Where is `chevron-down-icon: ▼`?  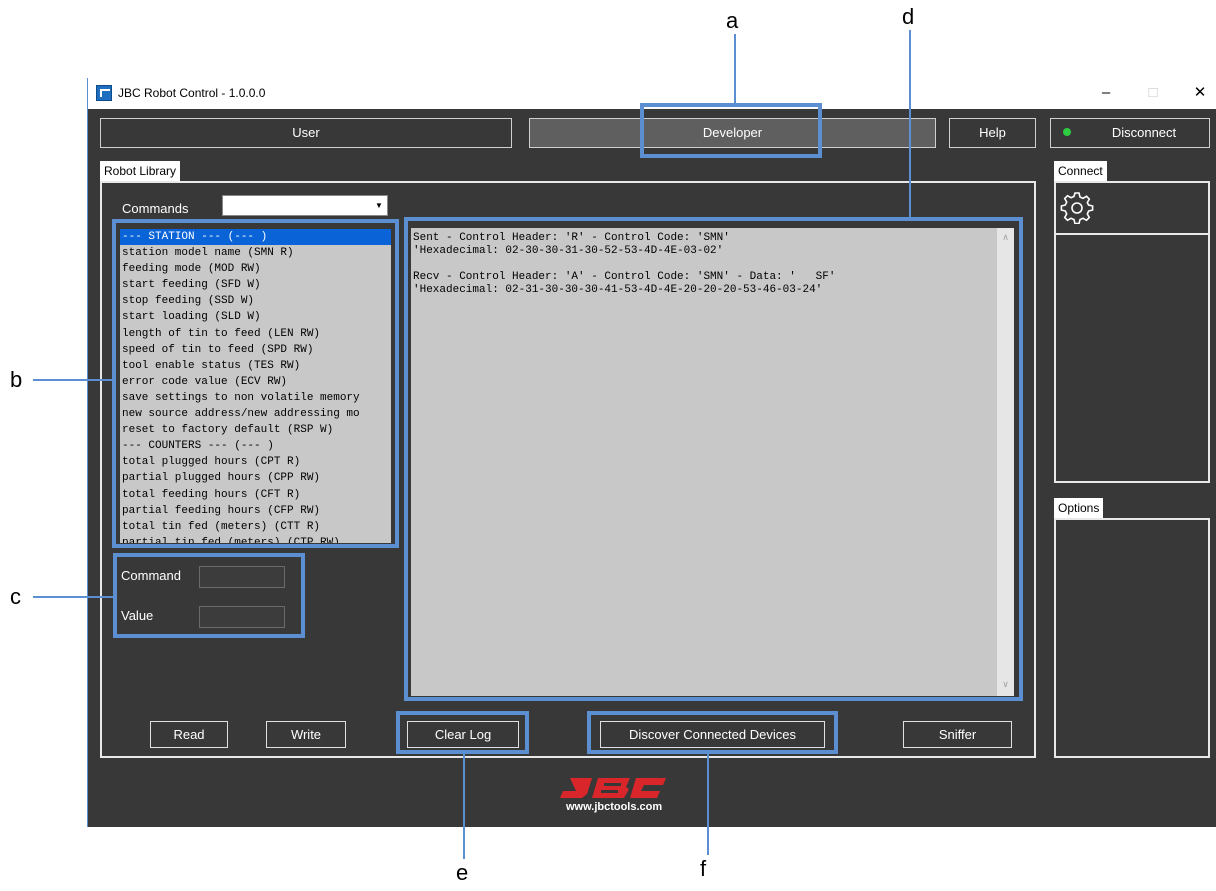 chevron-down-icon: ▼ is located at coordinates (379, 205).